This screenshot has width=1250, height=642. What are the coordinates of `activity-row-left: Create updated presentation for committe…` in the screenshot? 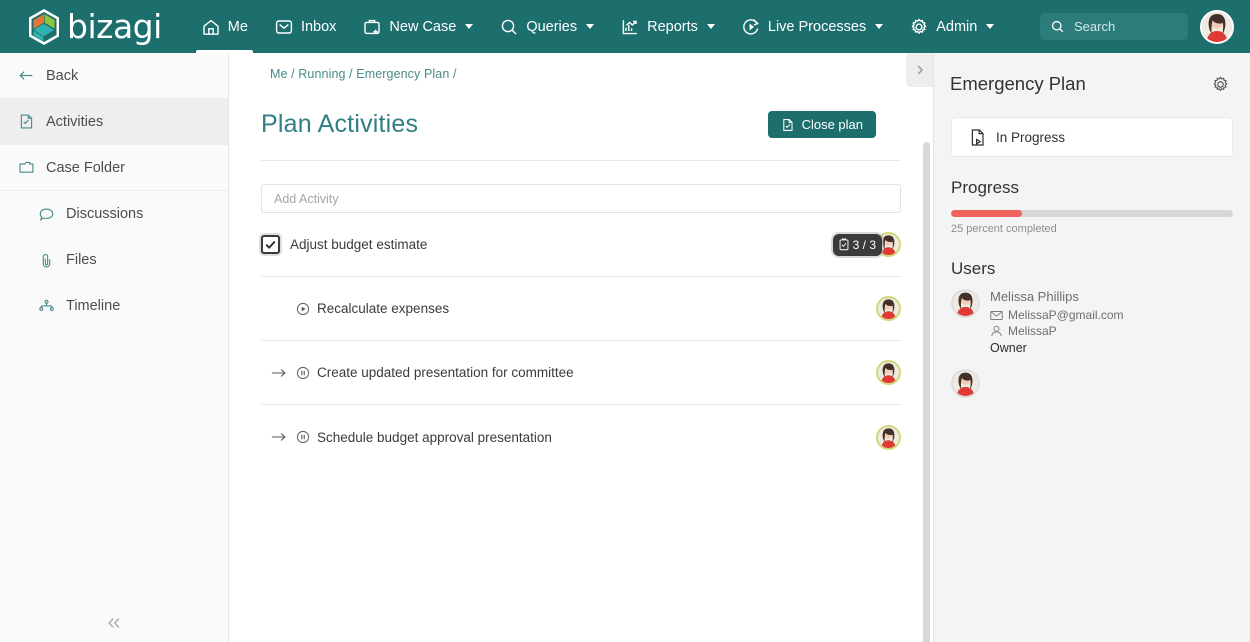 It's located at (568, 372).